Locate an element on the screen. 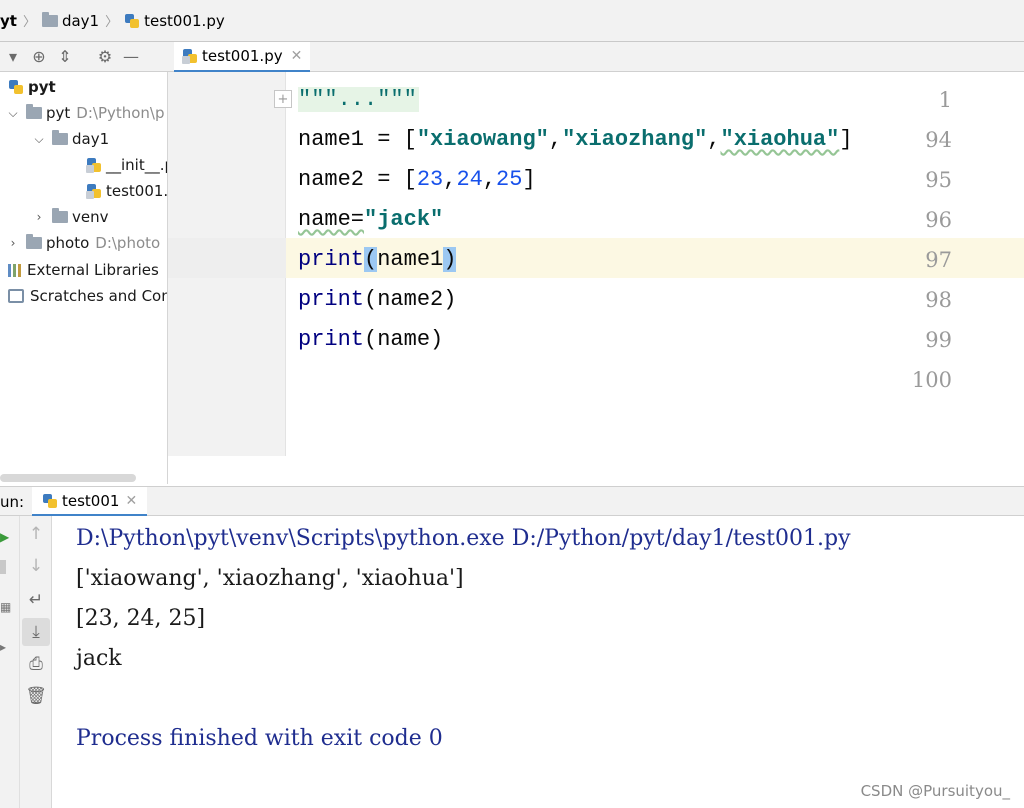 The image size is (1024, 808). breadcrumb-project-label: yt is located at coordinates (8, 20).